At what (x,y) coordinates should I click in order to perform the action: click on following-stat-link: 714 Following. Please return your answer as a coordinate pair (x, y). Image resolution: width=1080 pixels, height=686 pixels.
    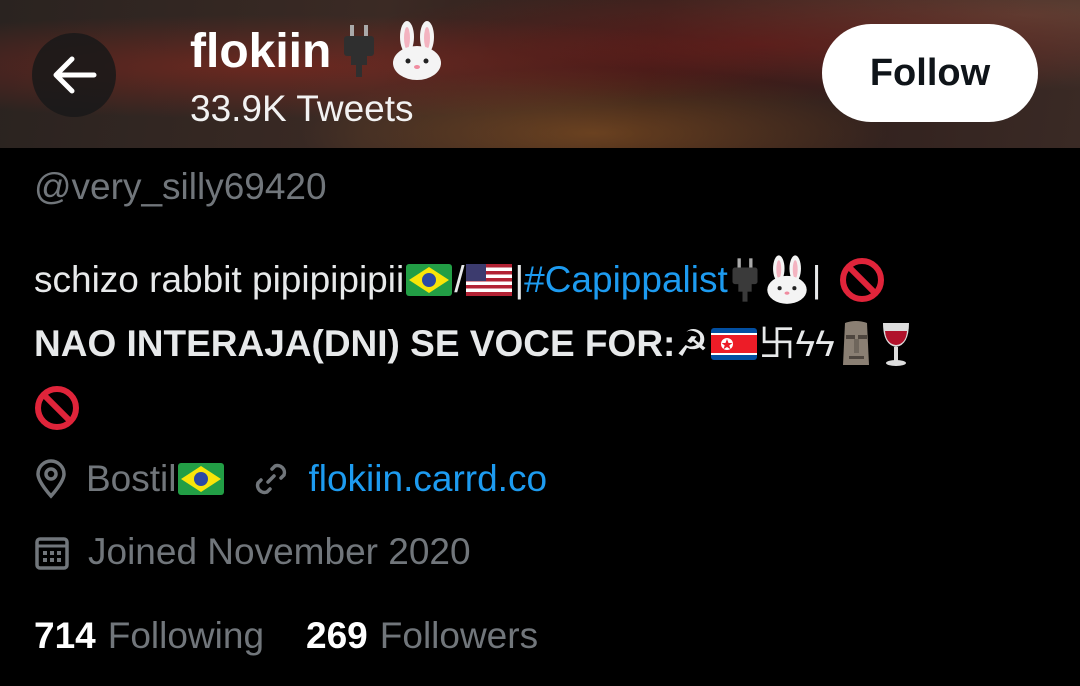
    Looking at the image, I should click on (149, 636).